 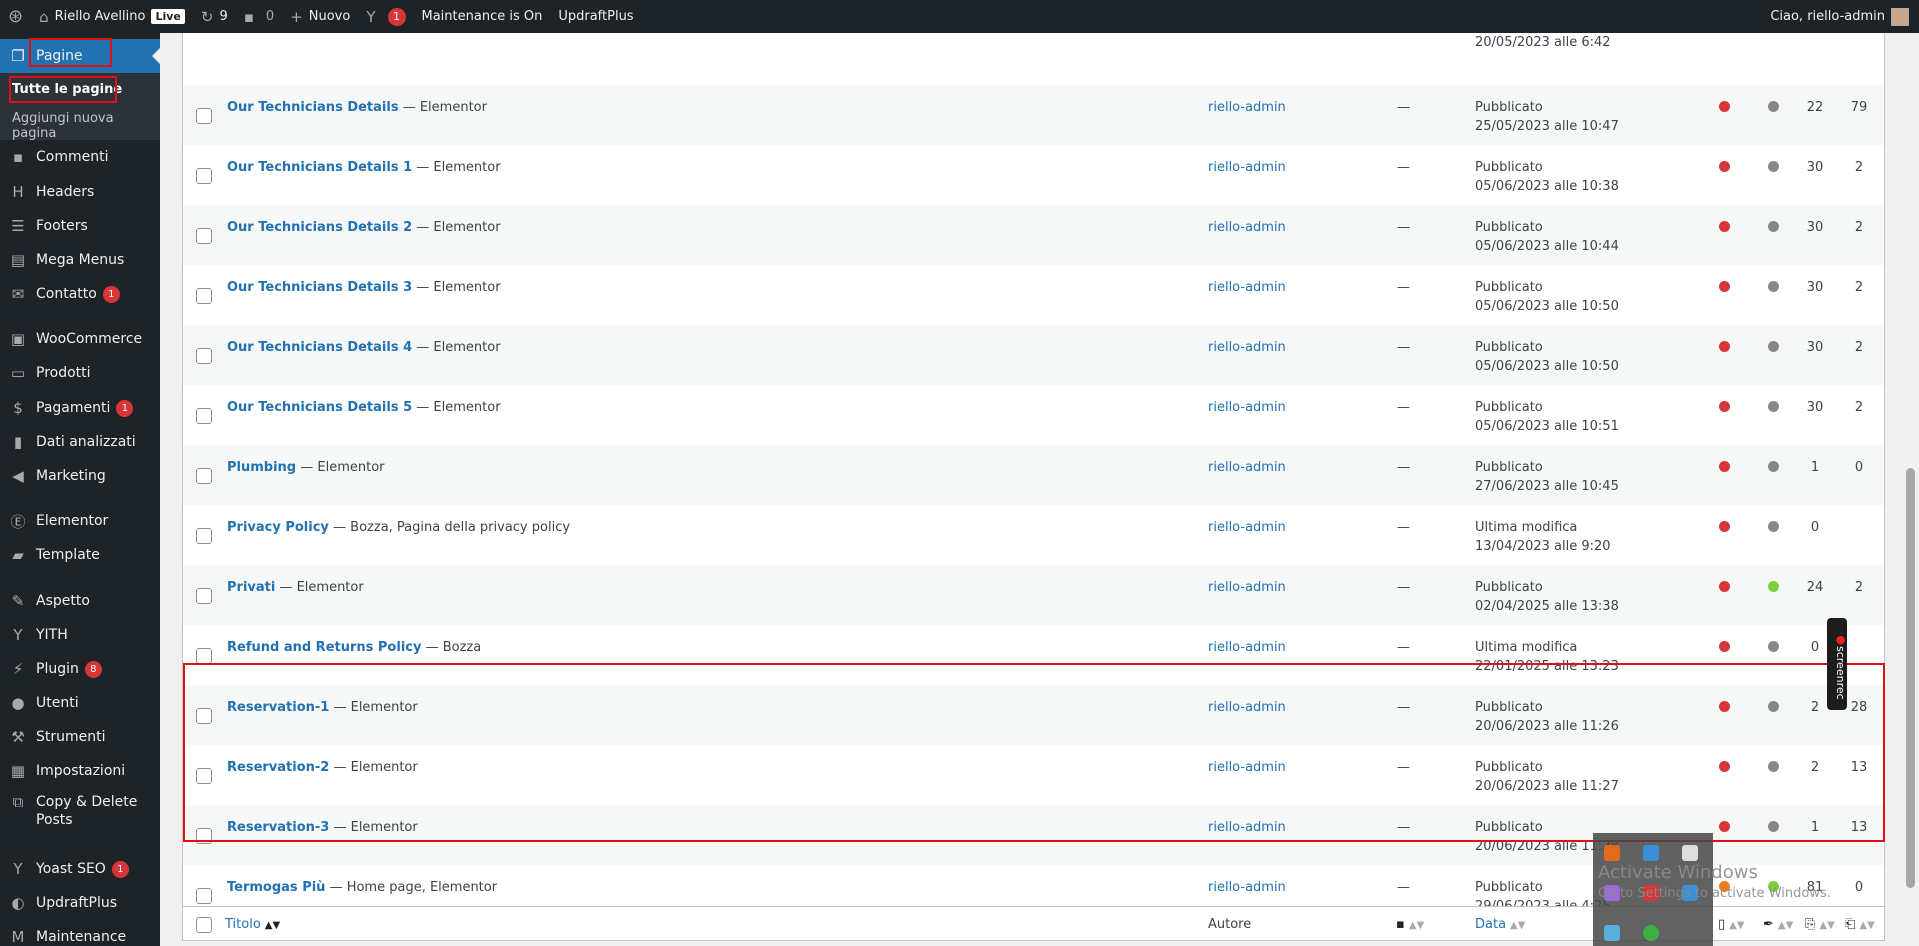 What do you see at coordinates (1714, 893) in the screenshot?
I see `activate-windows-subtitle: Go to Settings to activate Windows.` at bounding box center [1714, 893].